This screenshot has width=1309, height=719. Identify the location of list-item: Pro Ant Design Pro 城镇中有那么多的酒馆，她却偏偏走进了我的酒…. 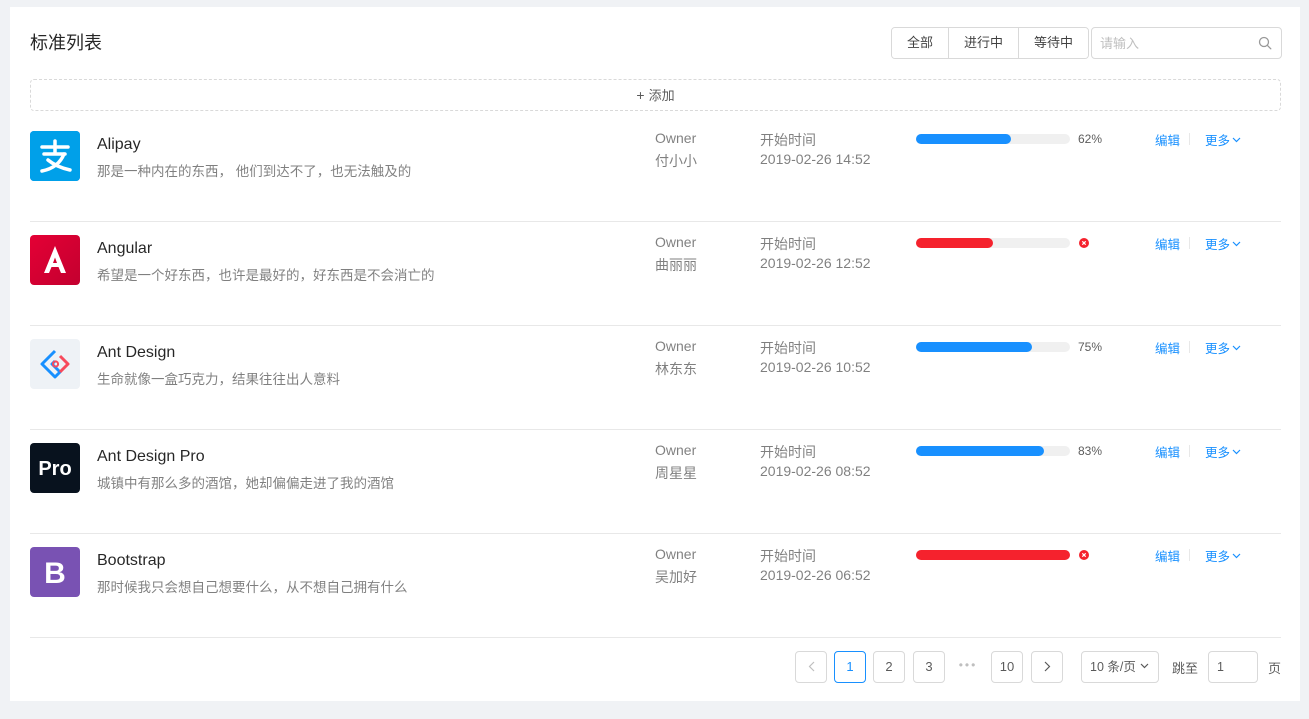
(655, 482).